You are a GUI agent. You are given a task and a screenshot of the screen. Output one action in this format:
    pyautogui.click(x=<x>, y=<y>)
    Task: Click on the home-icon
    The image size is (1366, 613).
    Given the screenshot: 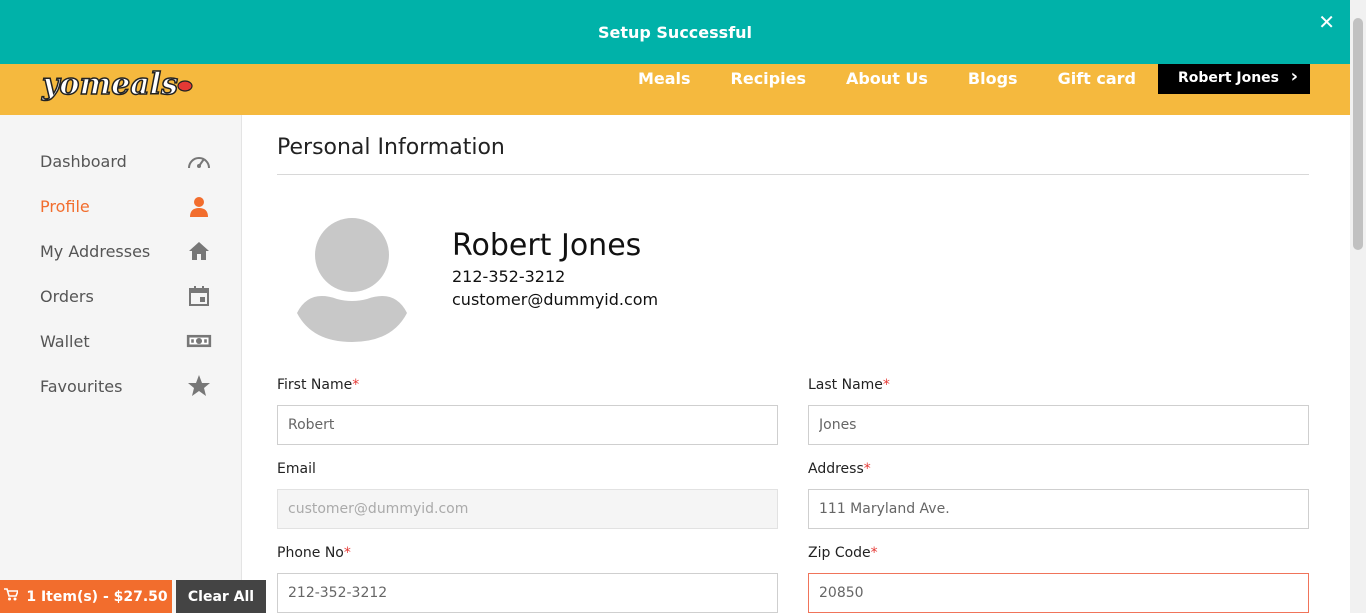 What is the action you would take?
    pyautogui.click(x=199, y=251)
    